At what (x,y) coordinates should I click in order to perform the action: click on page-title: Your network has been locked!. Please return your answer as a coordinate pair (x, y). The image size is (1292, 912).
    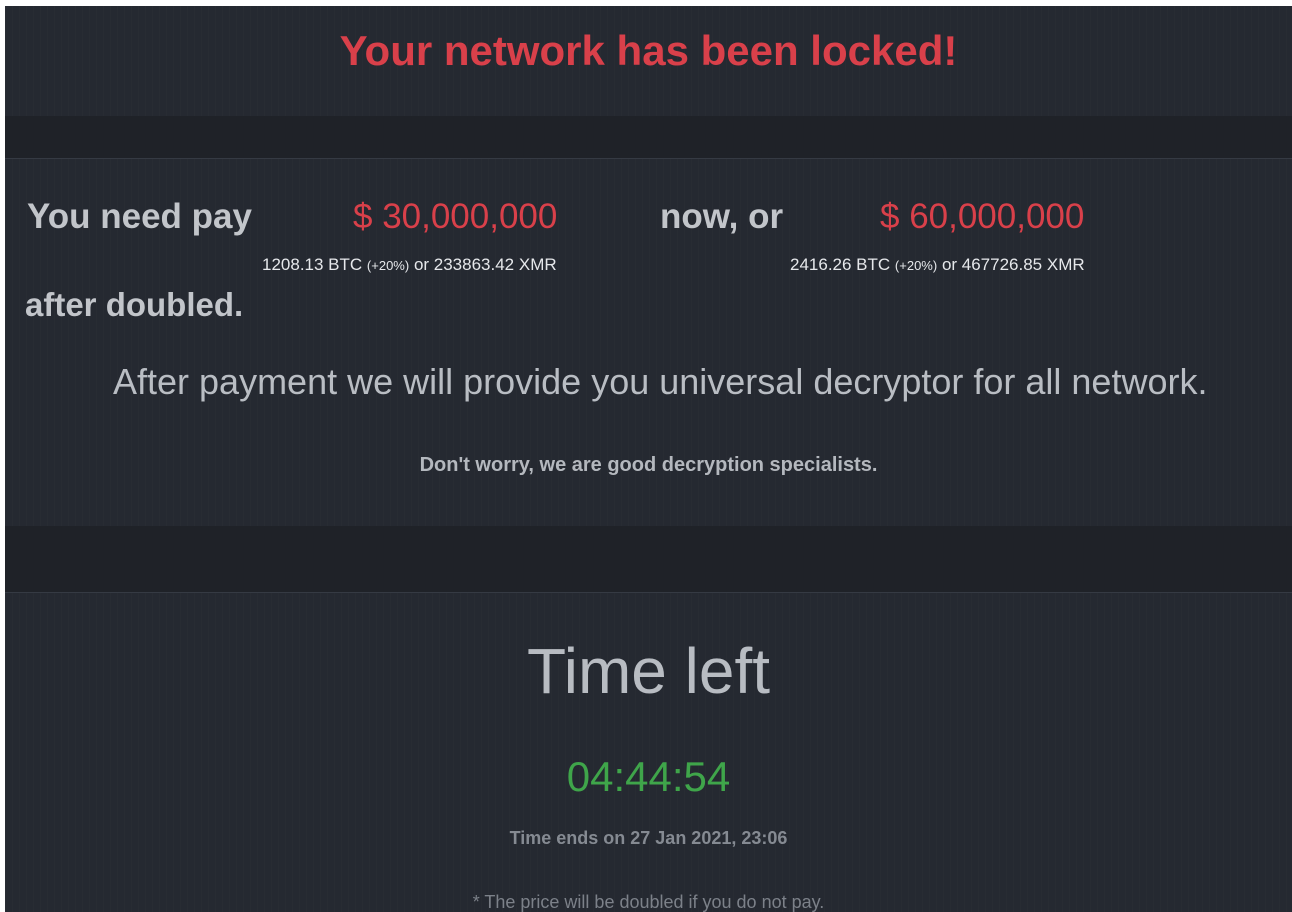
    Looking at the image, I should click on (648, 50).